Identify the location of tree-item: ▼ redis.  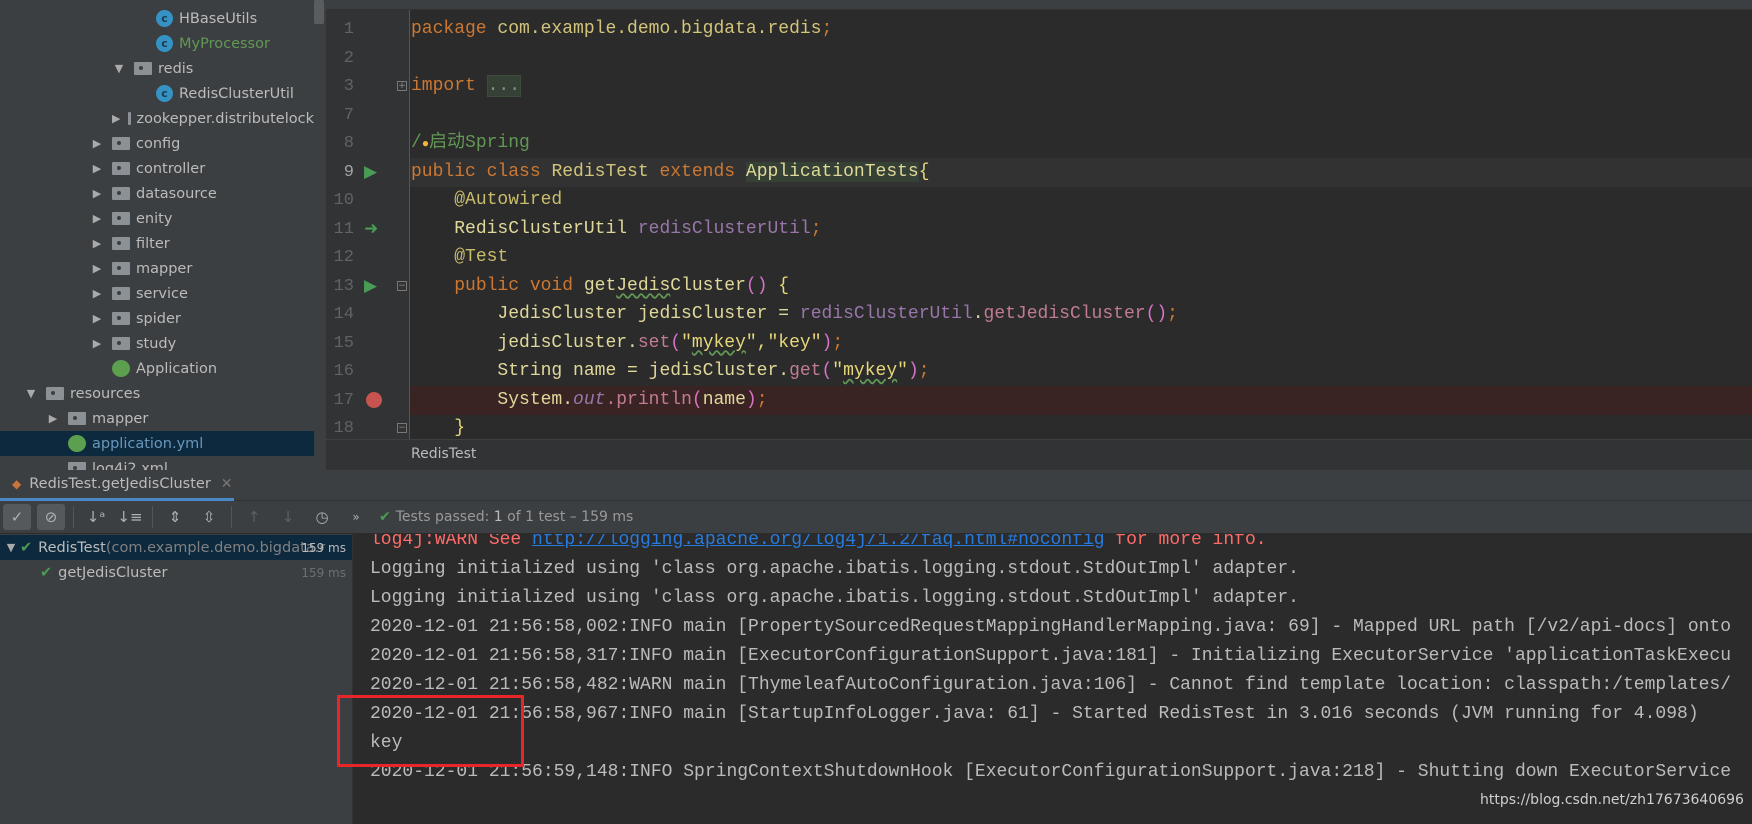
(157, 68).